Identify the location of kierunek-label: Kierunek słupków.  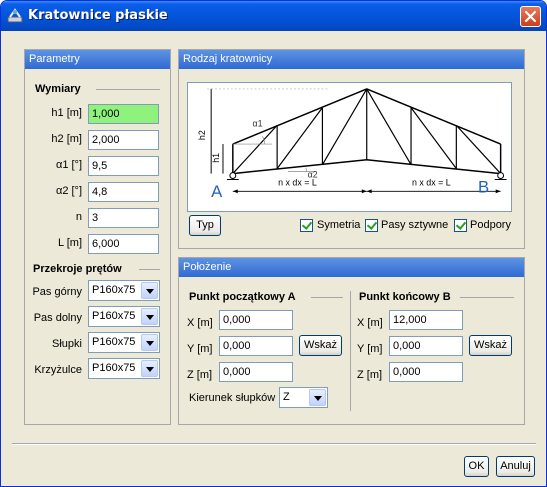
(232, 398).